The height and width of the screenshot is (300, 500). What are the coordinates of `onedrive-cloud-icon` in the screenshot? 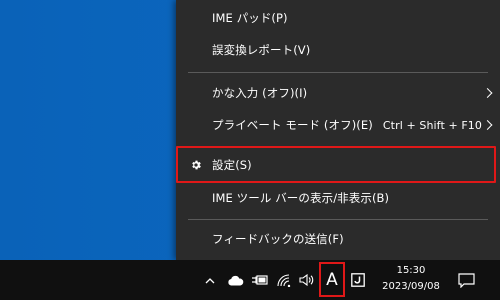 It's located at (235, 280).